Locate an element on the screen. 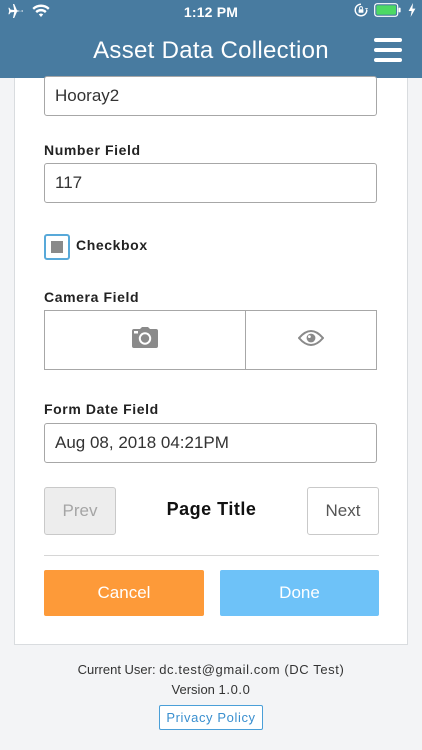 This screenshot has height=750, width=422. current-user-value: dc.test@gmail.com (DC Test) is located at coordinates (252, 669).